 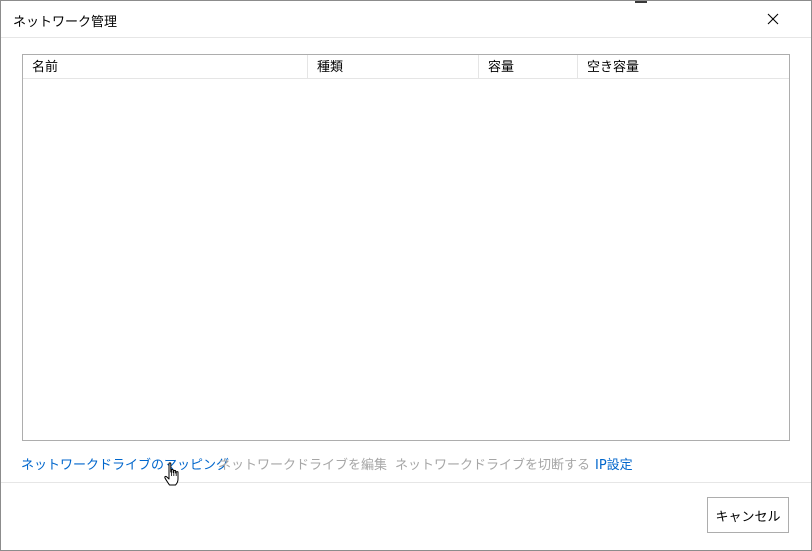 I want to click on ip-settings-link: IP設定, so click(x=614, y=463).